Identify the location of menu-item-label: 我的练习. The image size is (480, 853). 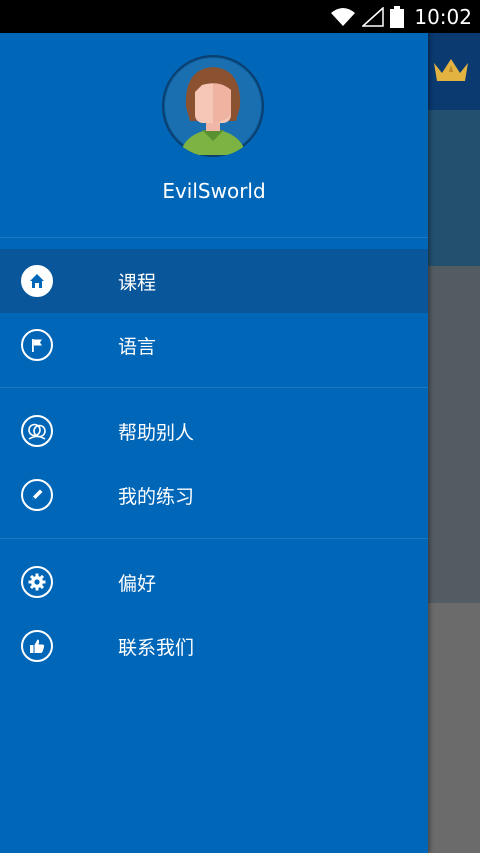
(156, 496).